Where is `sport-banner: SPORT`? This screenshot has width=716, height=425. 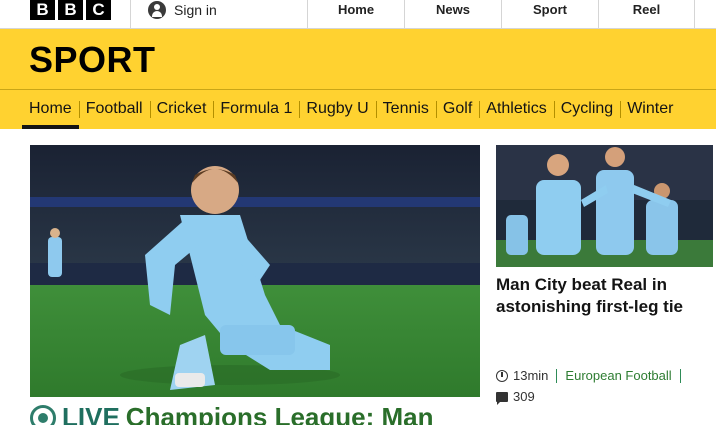 sport-banner: SPORT is located at coordinates (358, 59).